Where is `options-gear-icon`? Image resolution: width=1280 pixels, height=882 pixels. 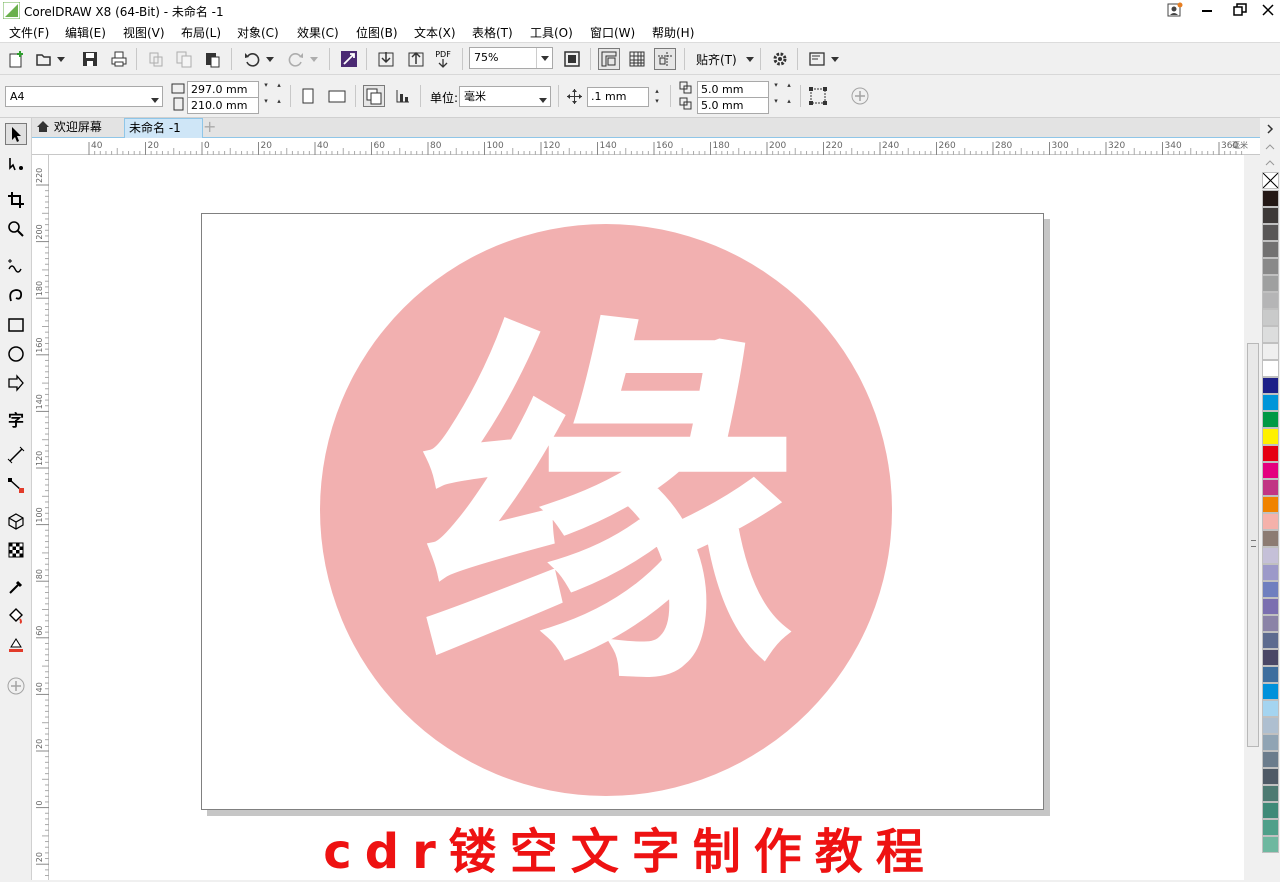 options-gear-icon is located at coordinates (780, 59).